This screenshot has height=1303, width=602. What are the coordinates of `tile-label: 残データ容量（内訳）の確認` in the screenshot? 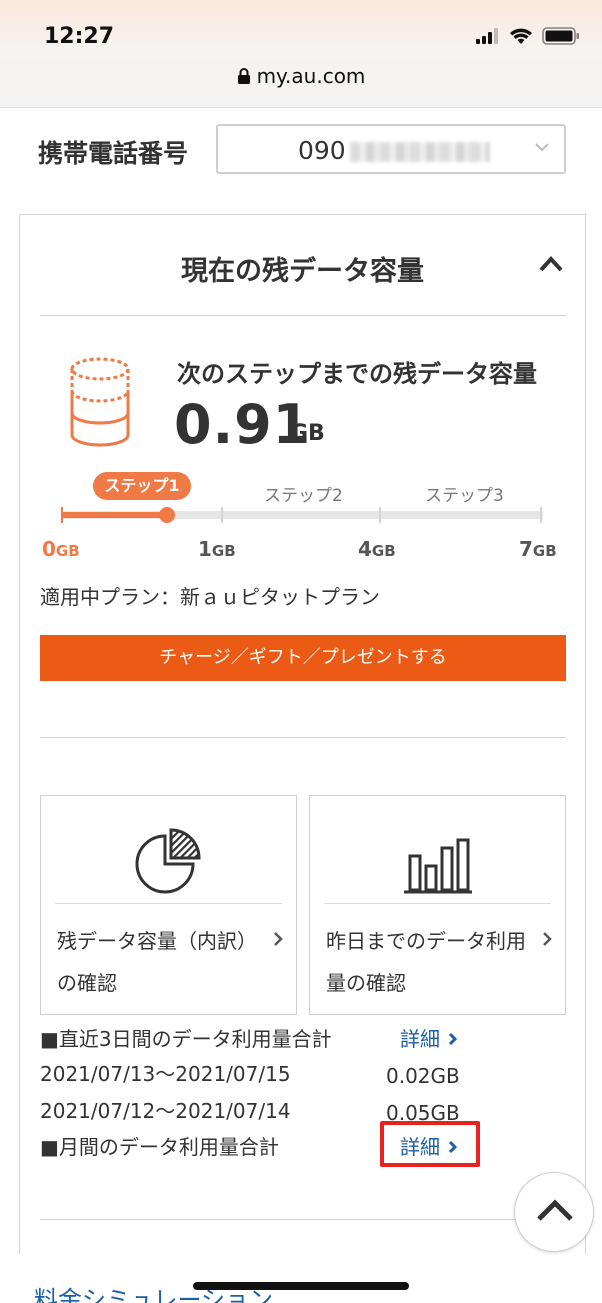 It's located at (157, 962).